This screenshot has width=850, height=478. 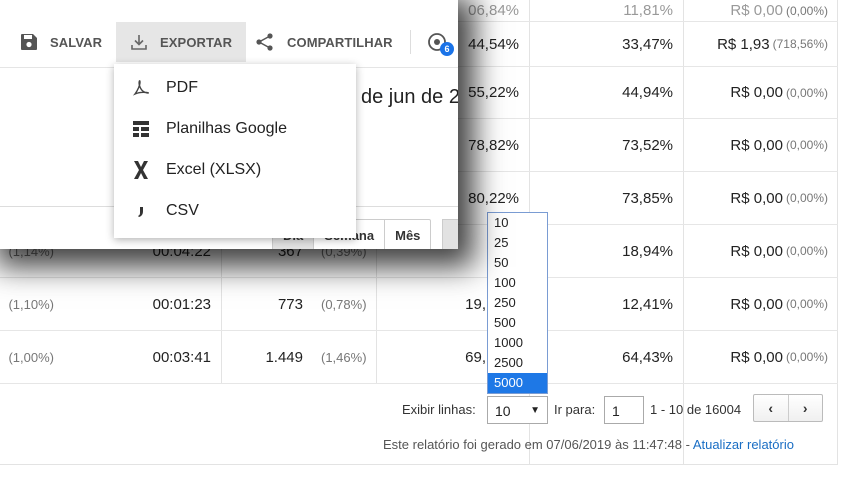 I want to click on menu-item-label: PDF, so click(x=182, y=87).